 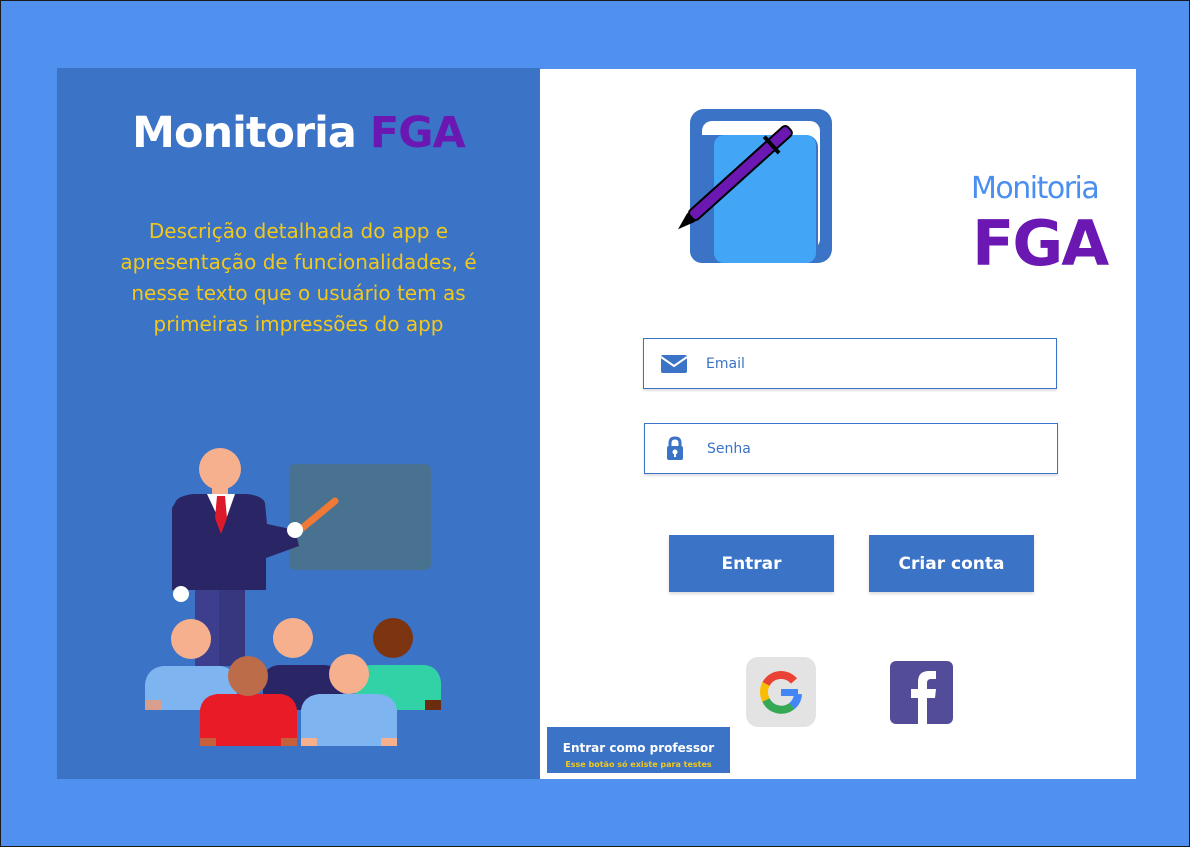 I want to click on facebook-login-button, so click(x=922, y=693).